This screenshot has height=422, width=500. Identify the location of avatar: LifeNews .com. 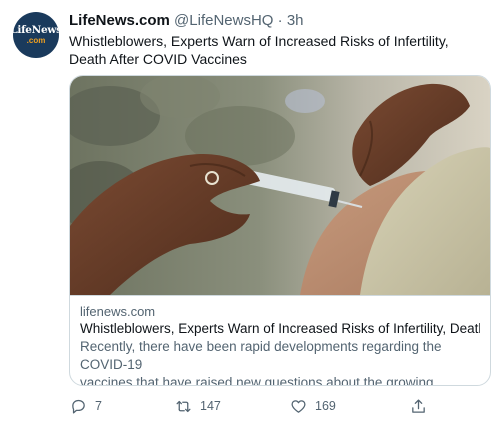
(36, 35).